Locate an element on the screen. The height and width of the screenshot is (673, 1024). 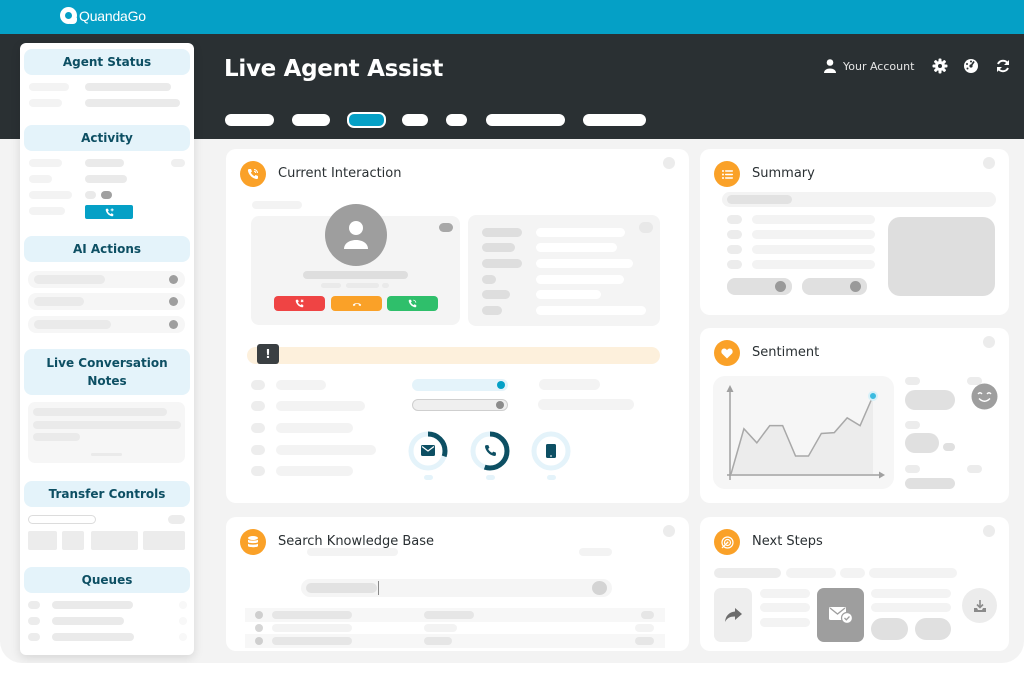
account-button: Your Account is located at coordinates (869, 66).